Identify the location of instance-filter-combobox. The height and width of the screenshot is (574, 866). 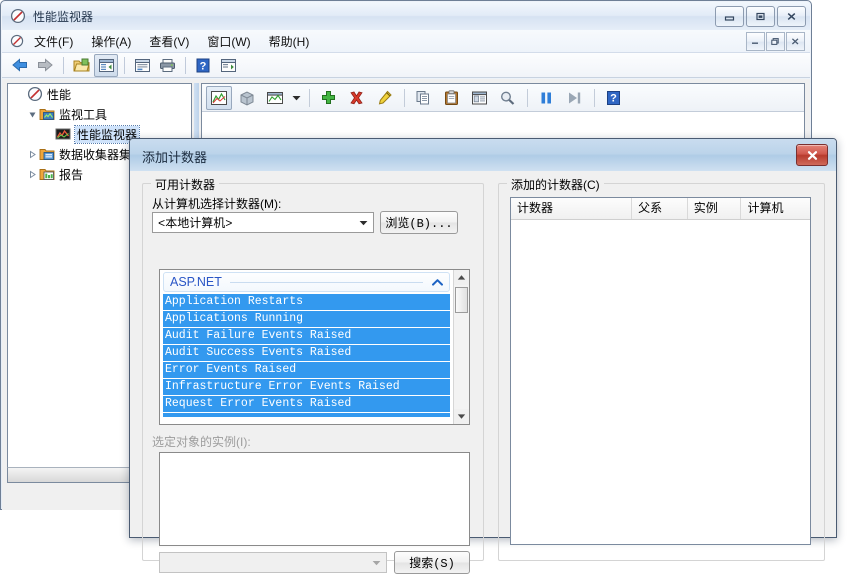
(273, 562).